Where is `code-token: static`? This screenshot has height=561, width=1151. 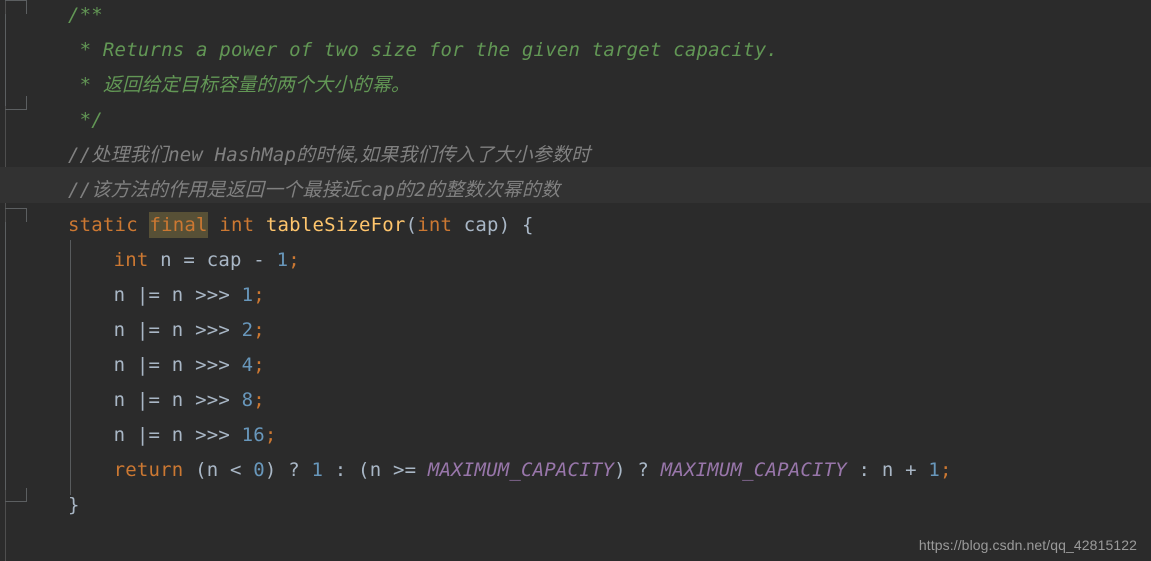 code-token: static is located at coordinates (109, 225).